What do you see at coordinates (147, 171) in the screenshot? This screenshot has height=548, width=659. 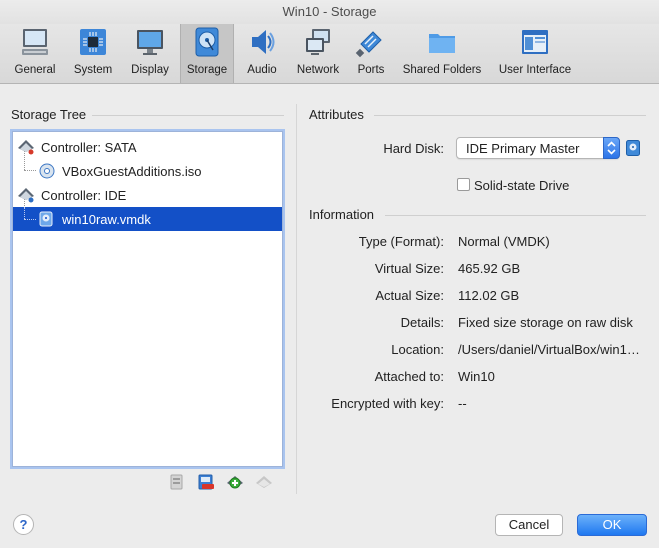 I see `tree-item-optical: VBoxGuestAdditions.iso` at bounding box center [147, 171].